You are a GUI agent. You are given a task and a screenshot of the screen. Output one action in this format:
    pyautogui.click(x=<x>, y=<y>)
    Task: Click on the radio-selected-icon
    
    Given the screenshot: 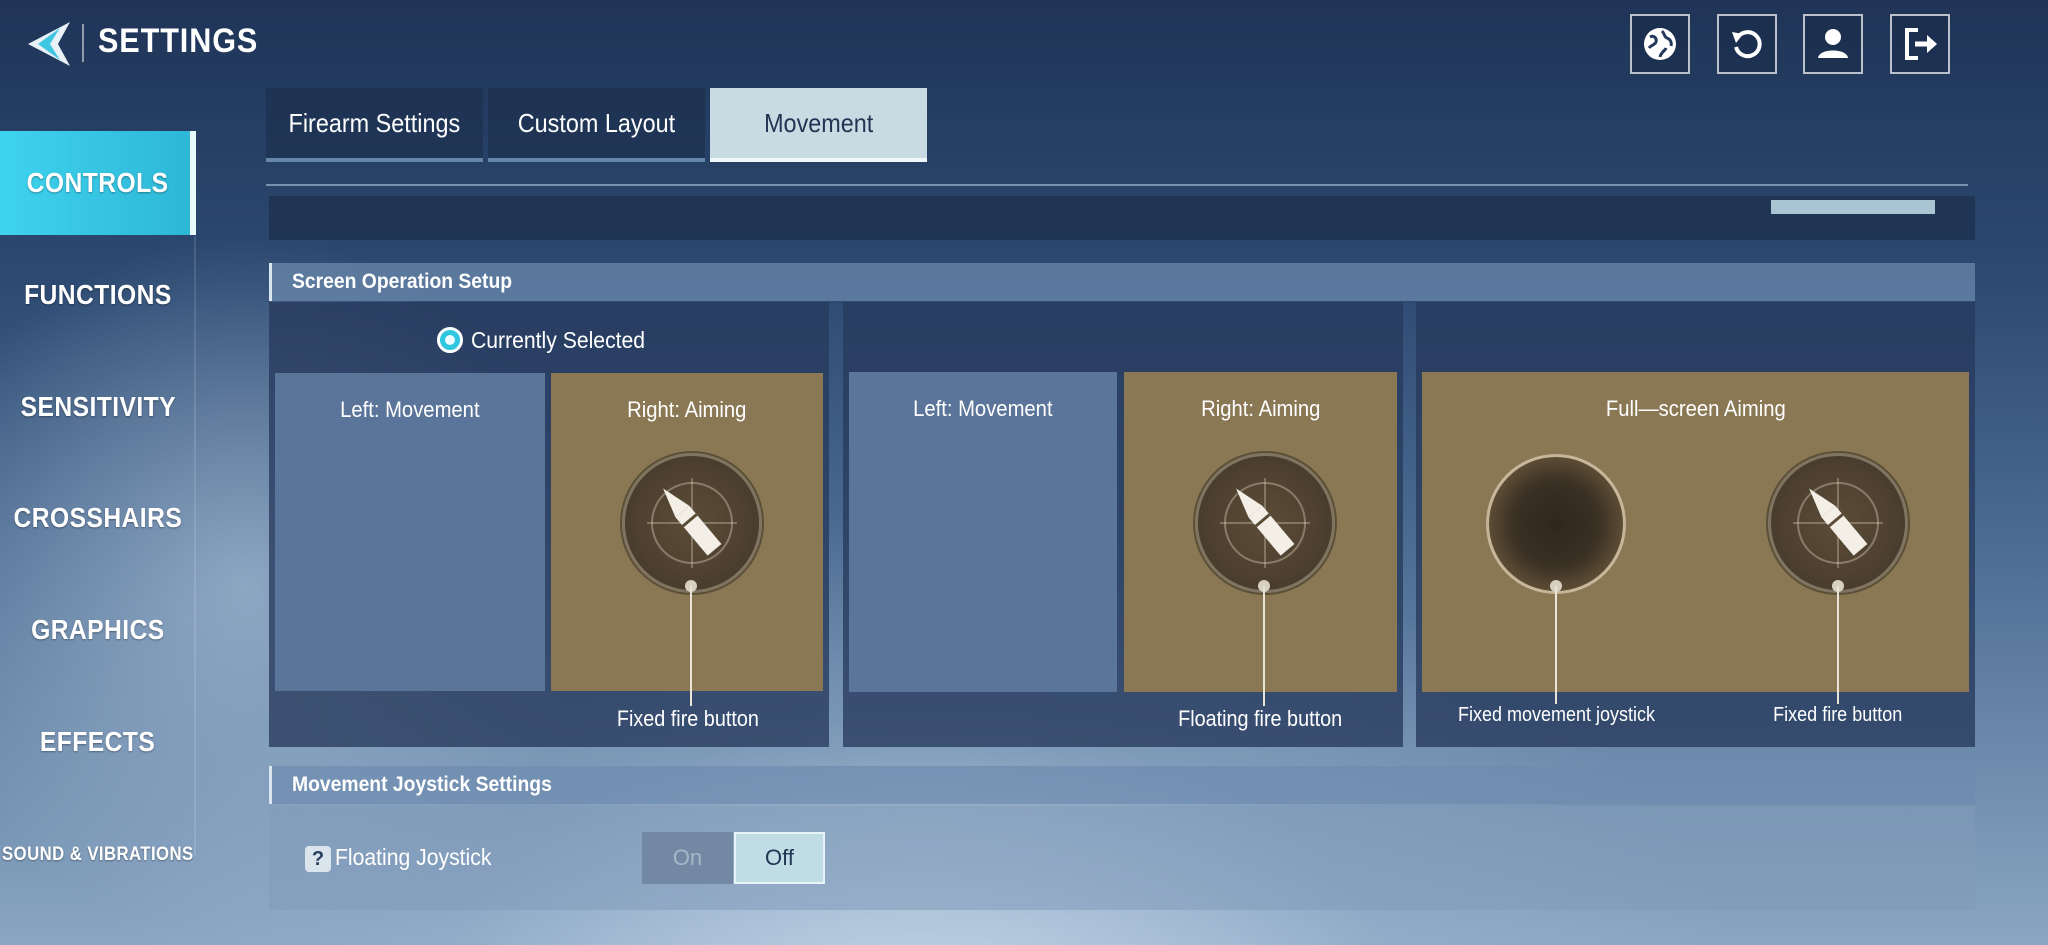 What is the action you would take?
    pyautogui.click(x=450, y=340)
    